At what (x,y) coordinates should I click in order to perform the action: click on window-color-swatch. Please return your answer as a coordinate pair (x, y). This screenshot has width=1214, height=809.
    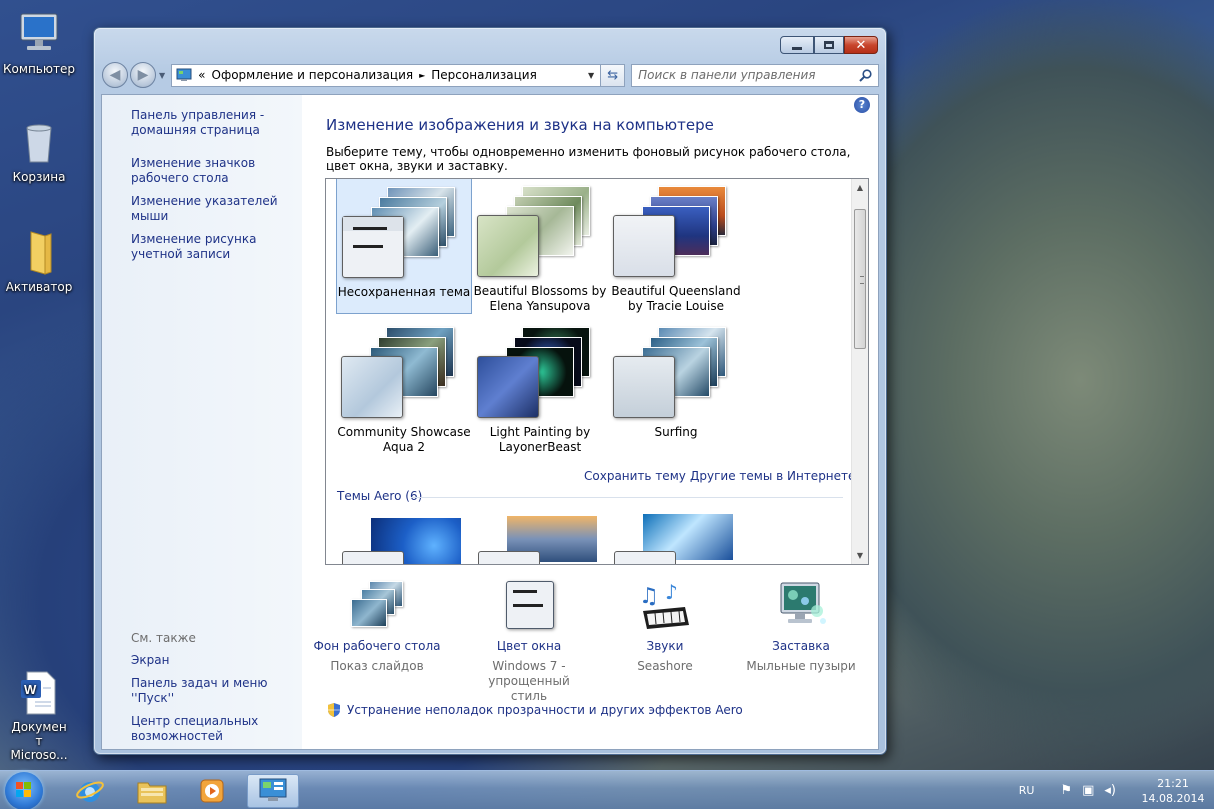
    Looking at the image, I should click on (373, 247).